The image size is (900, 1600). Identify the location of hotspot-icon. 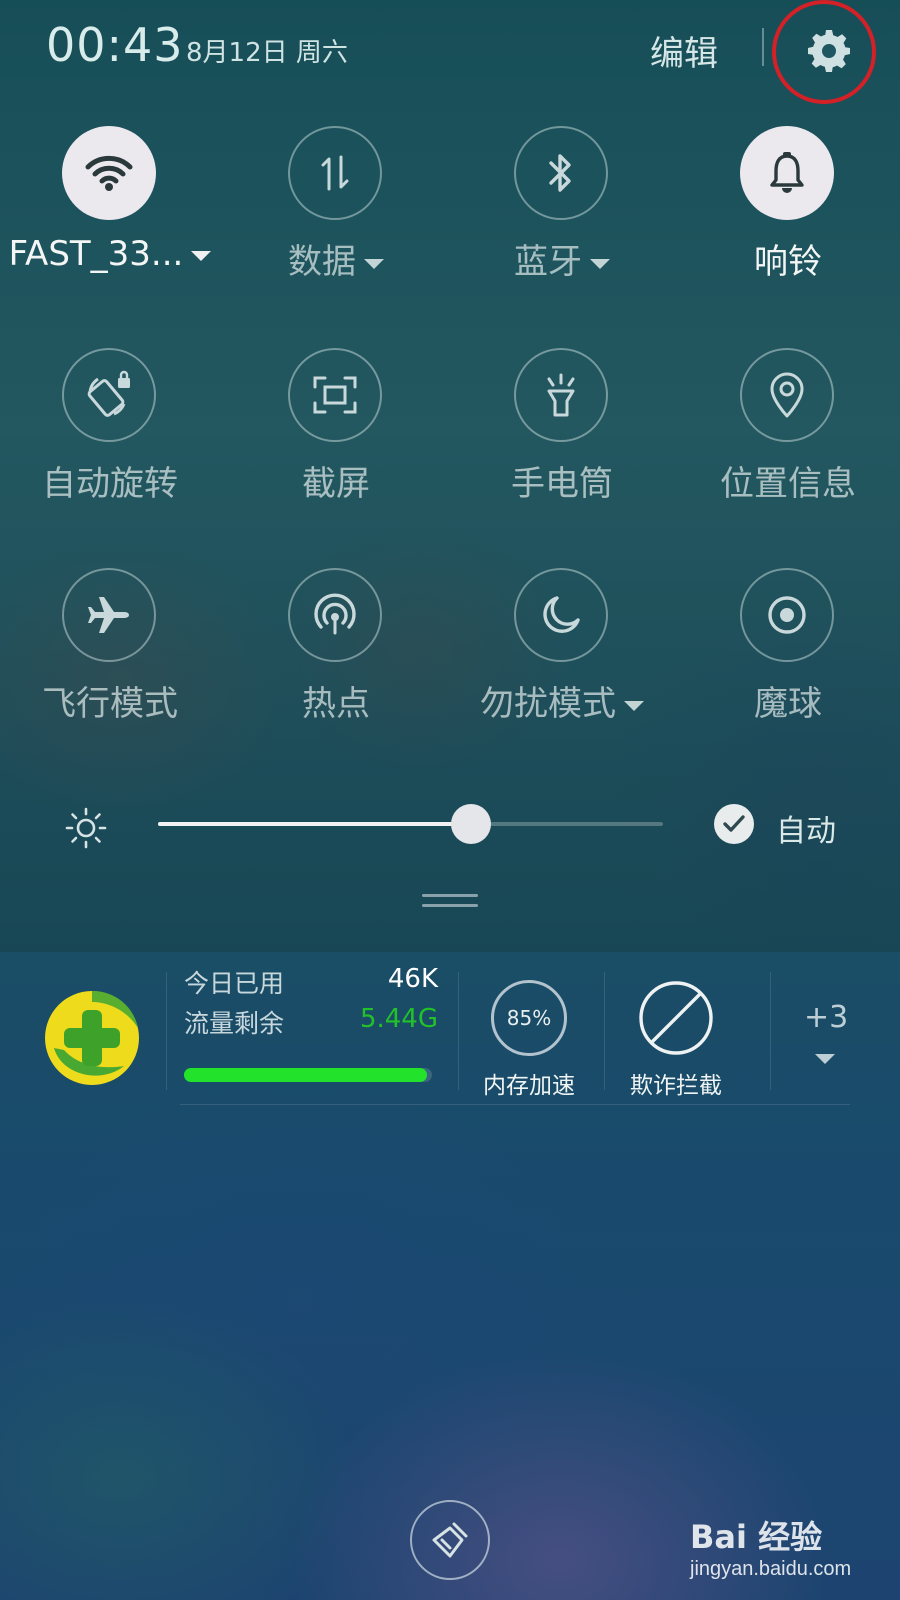
(335, 614).